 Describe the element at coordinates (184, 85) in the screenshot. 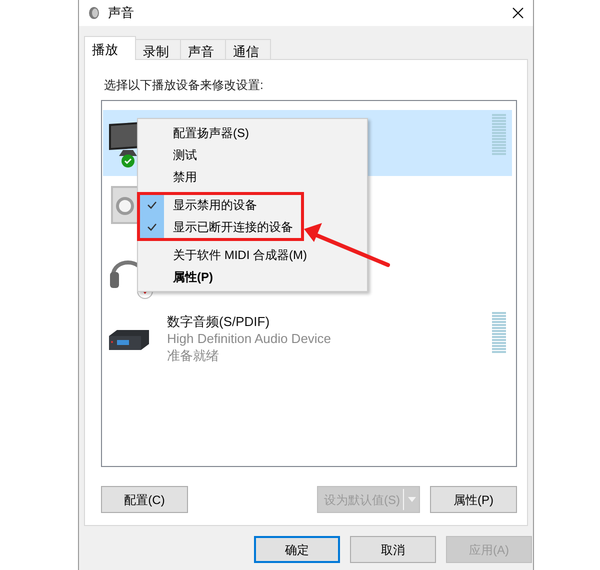

I see `instruction-text: 选择以下播放设备来修改设置:` at that location.